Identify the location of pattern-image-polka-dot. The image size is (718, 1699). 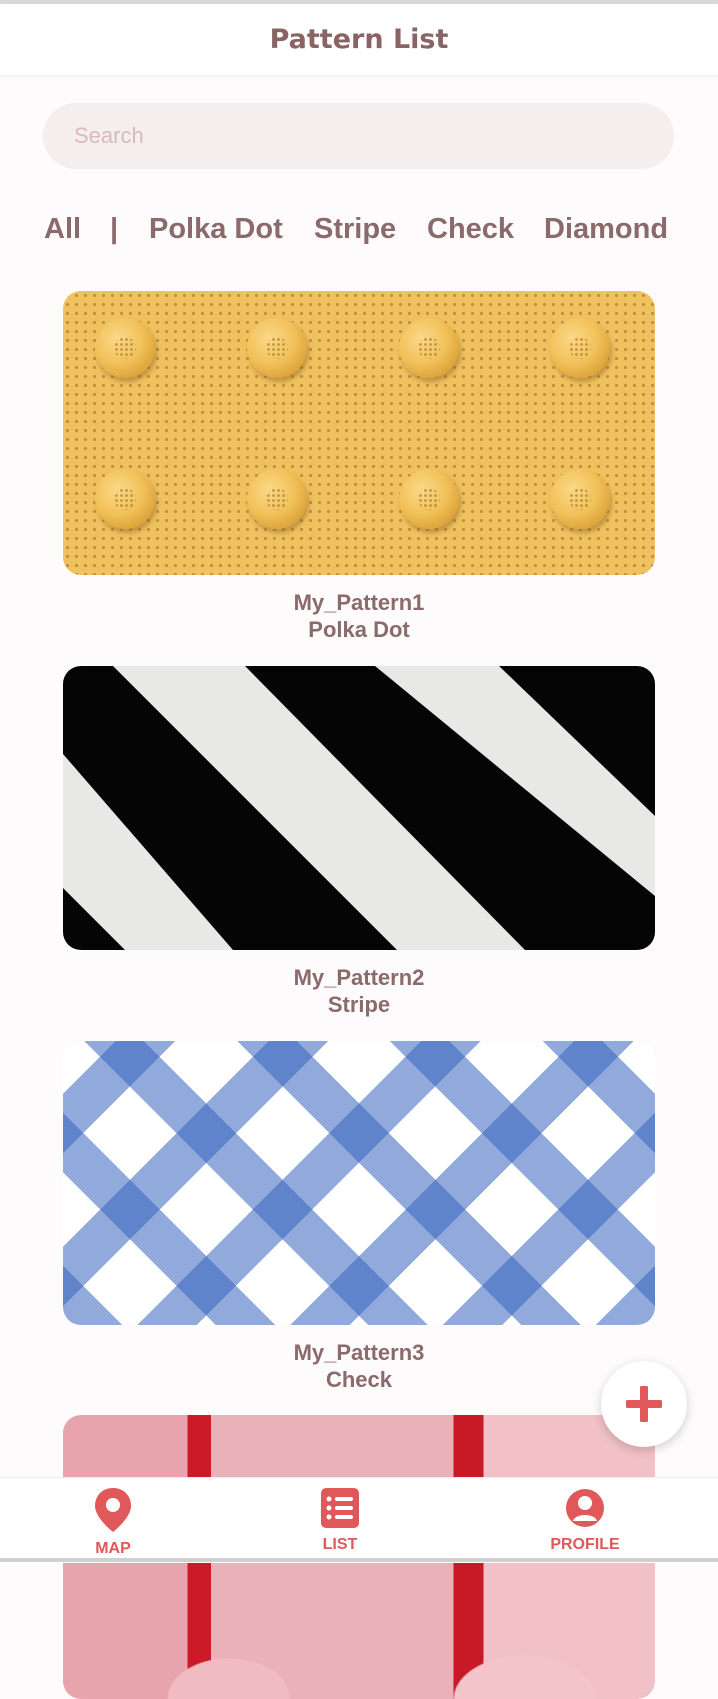
(359, 433).